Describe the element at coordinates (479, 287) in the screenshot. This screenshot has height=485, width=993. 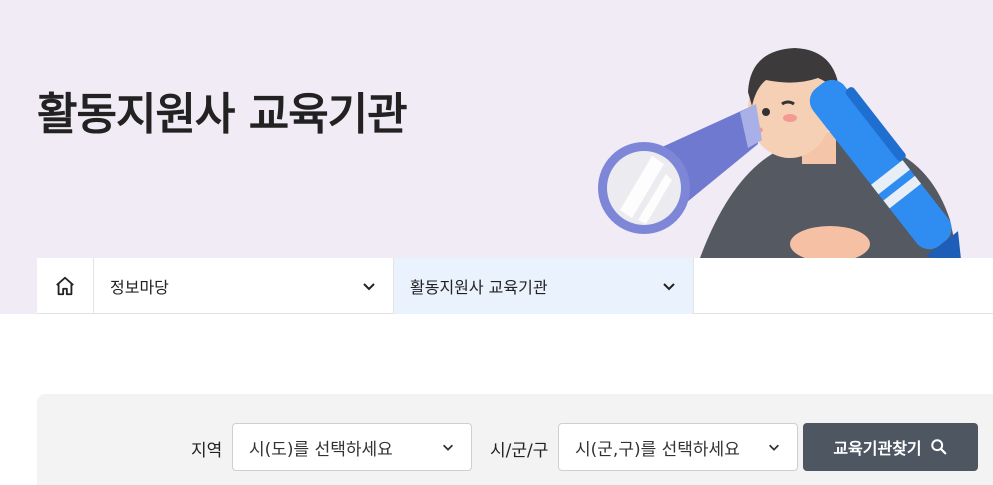
I see `breadcrumb-item-label: 활동지원사 교육기관` at that location.